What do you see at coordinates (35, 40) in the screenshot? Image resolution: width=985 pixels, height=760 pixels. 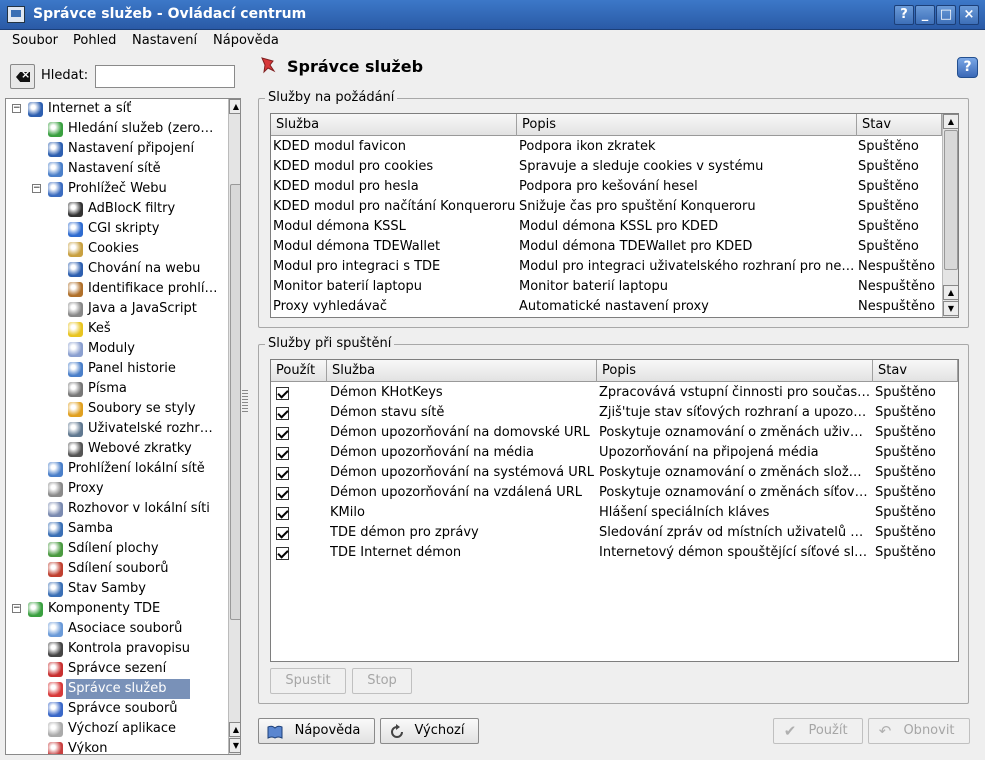 I see `menu-soubor: Soubor` at bounding box center [35, 40].